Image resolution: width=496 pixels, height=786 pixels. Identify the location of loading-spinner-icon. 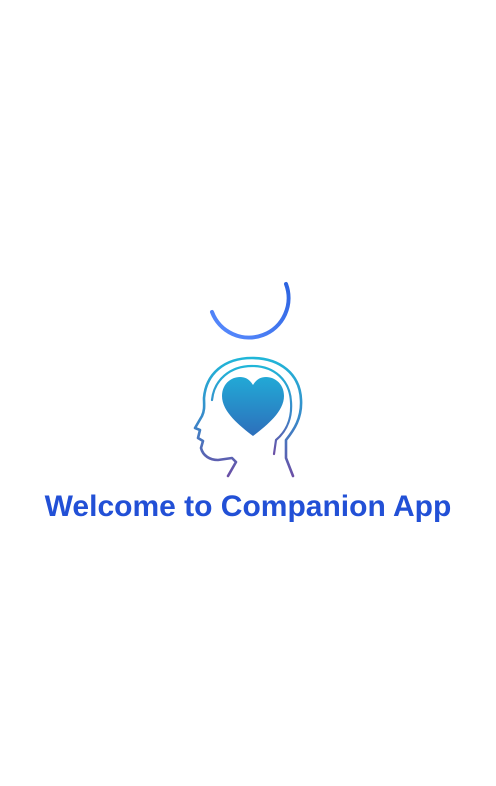
(250, 311).